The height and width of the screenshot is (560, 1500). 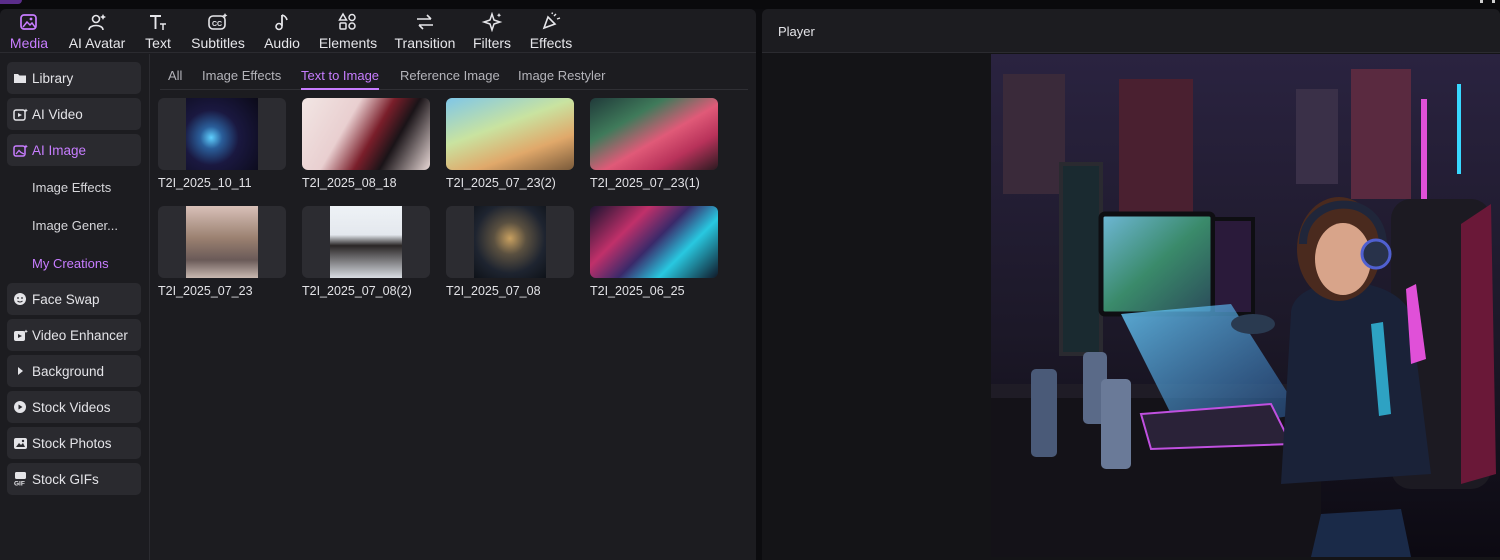 What do you see at coordinates (425, 43) in the screenshot?
I see `tool-transition-label: Transition` at bounding box center [425, 43].